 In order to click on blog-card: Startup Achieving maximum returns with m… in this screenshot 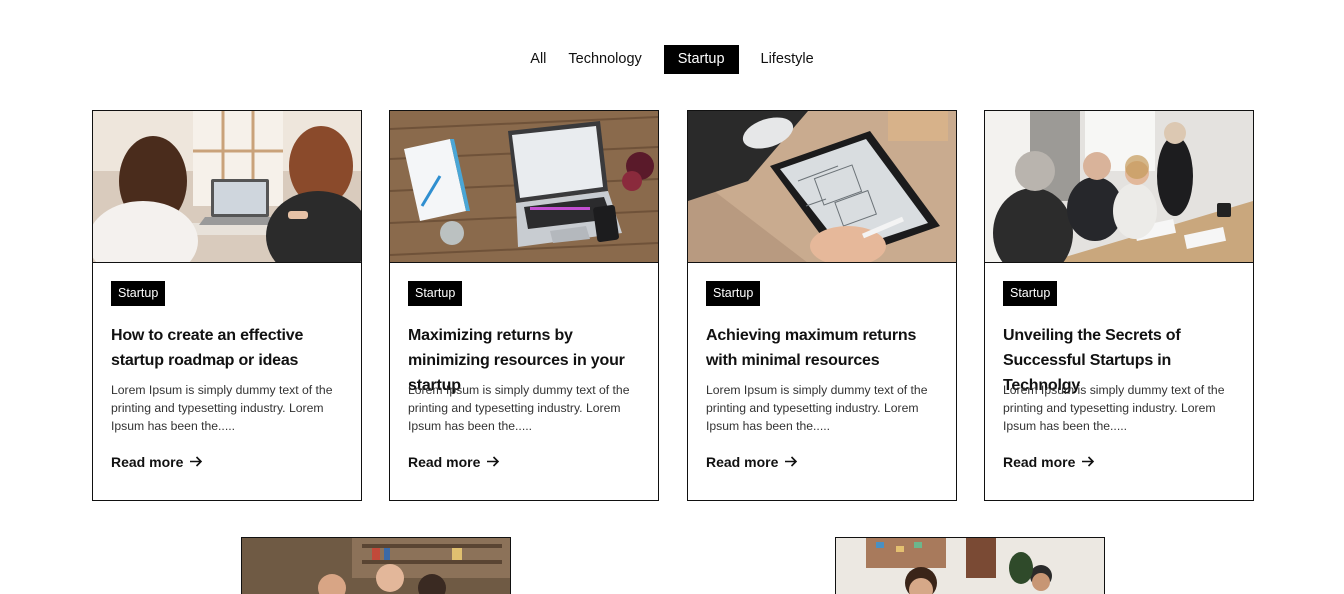, I will do `click(822, 305)`.